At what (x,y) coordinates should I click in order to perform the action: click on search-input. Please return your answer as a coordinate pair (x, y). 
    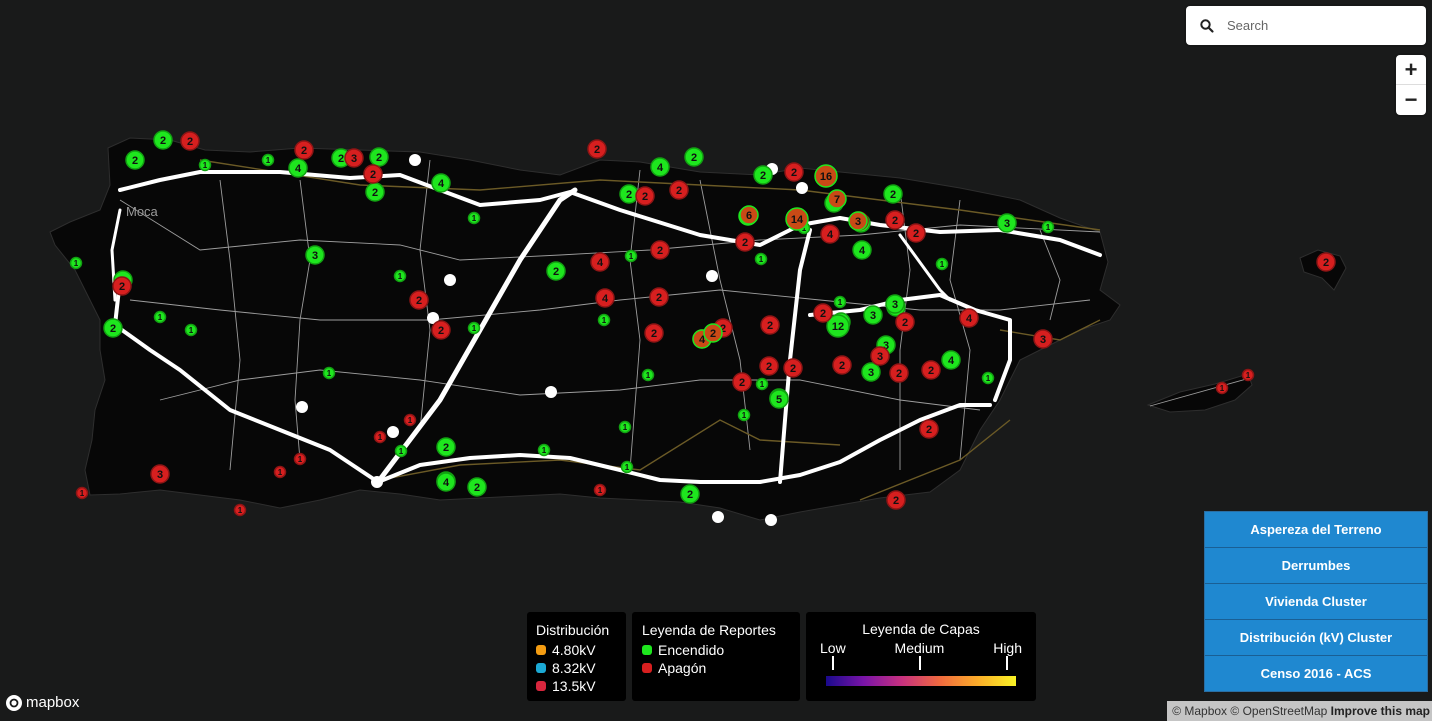
    Looking at the image, I should click on (1317, 25).